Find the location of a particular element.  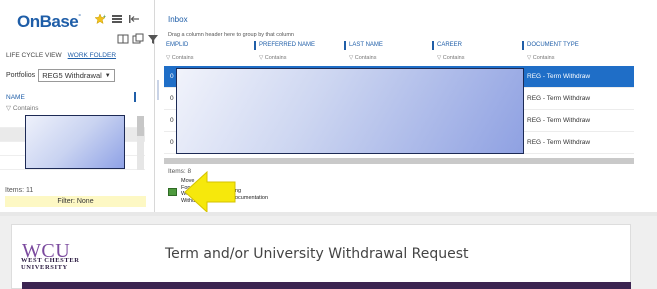

task-arrow-icon is located at coordinates (172, 192).